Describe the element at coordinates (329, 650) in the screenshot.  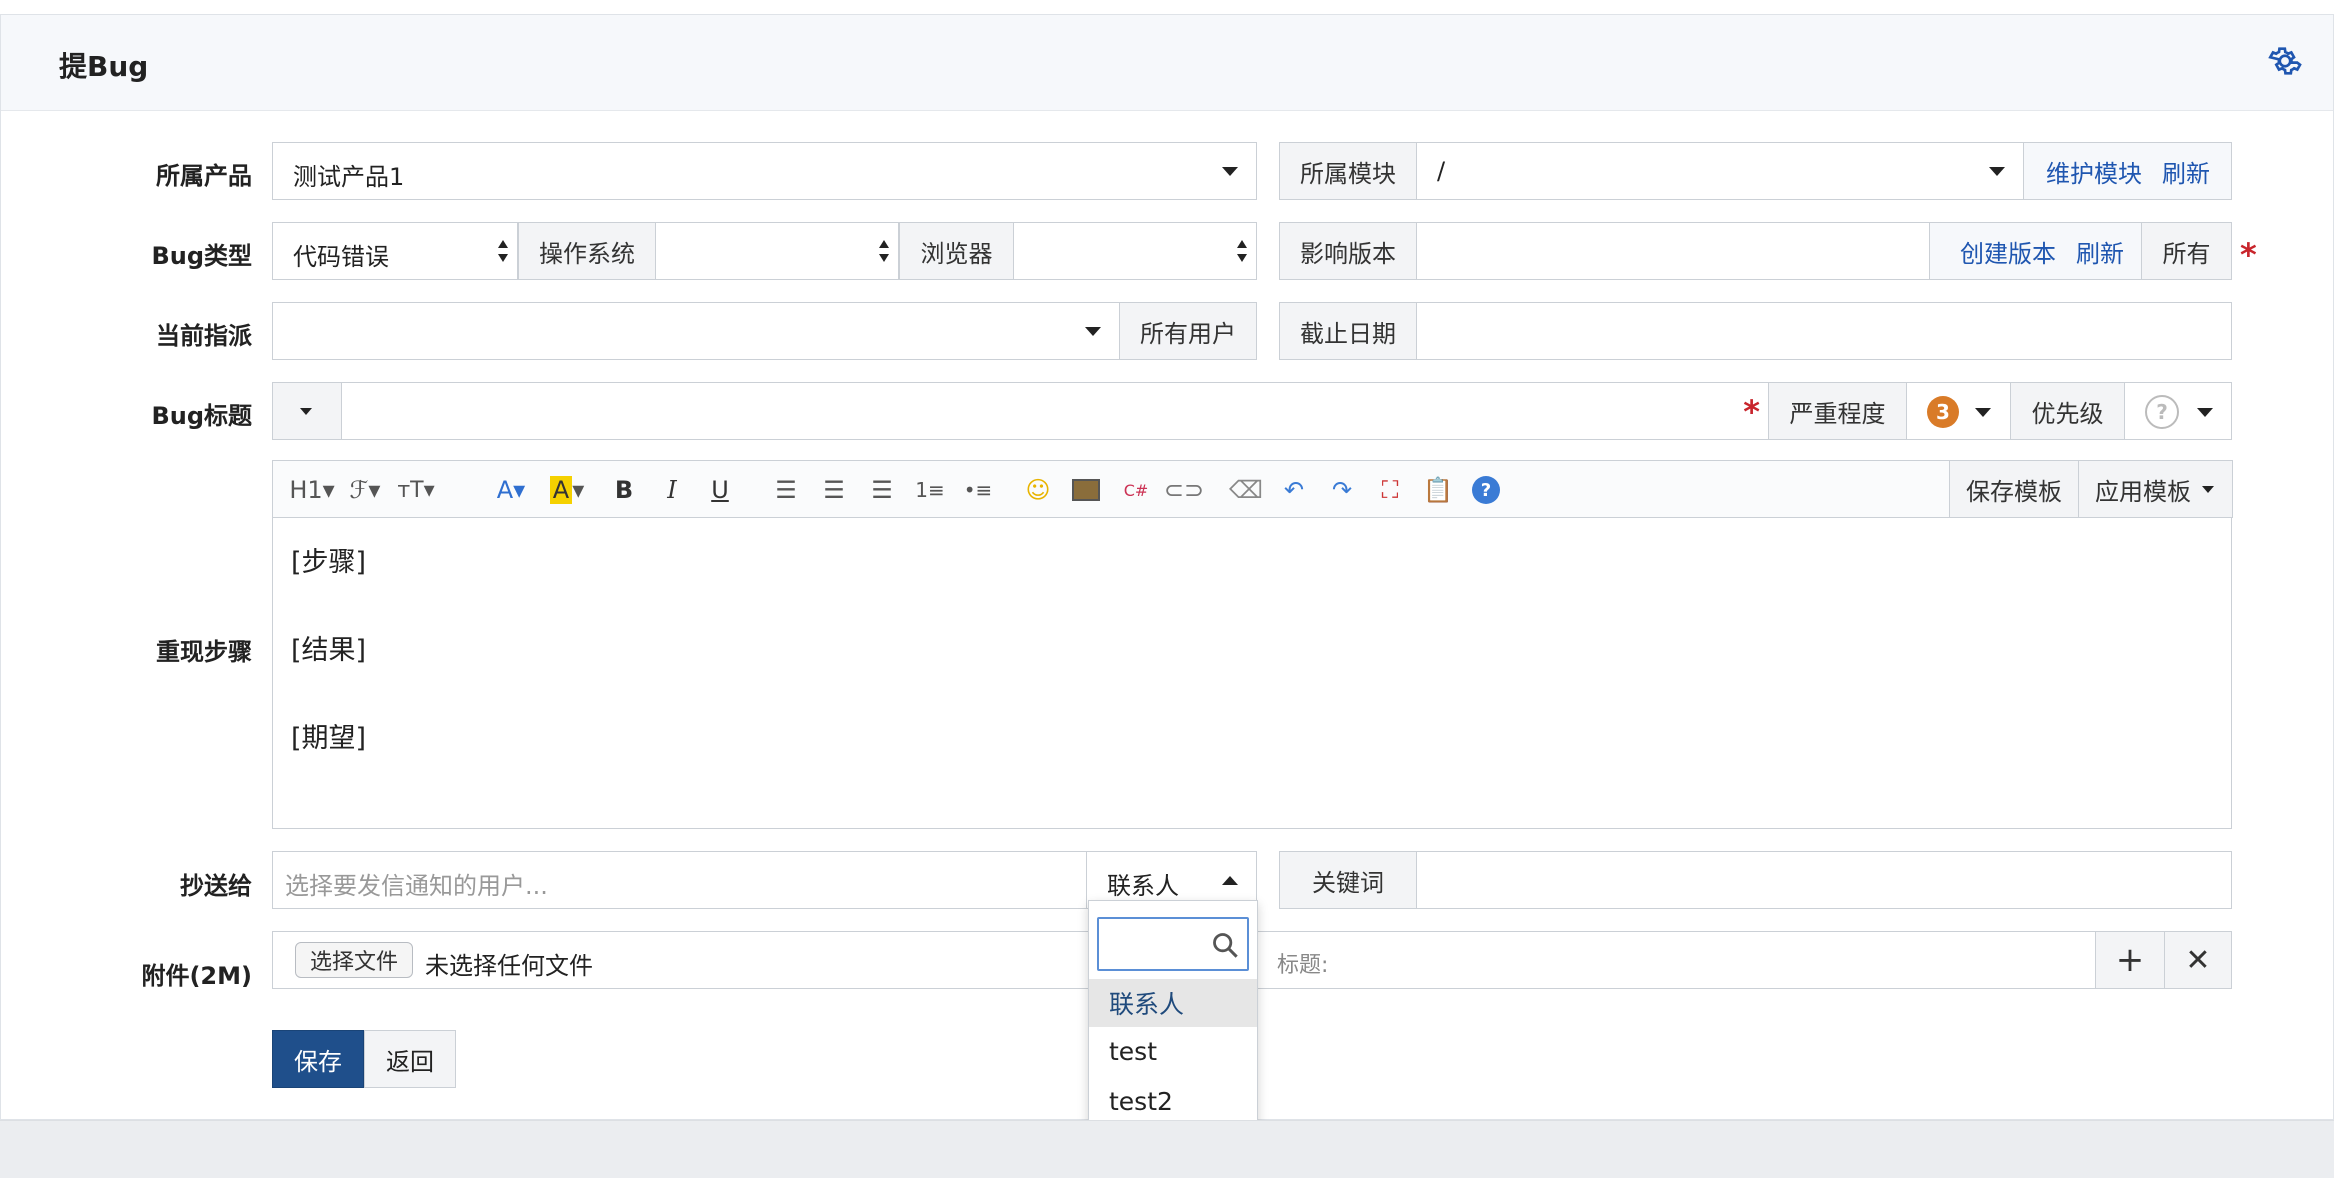
I see `result-line: [结果]` at that location.